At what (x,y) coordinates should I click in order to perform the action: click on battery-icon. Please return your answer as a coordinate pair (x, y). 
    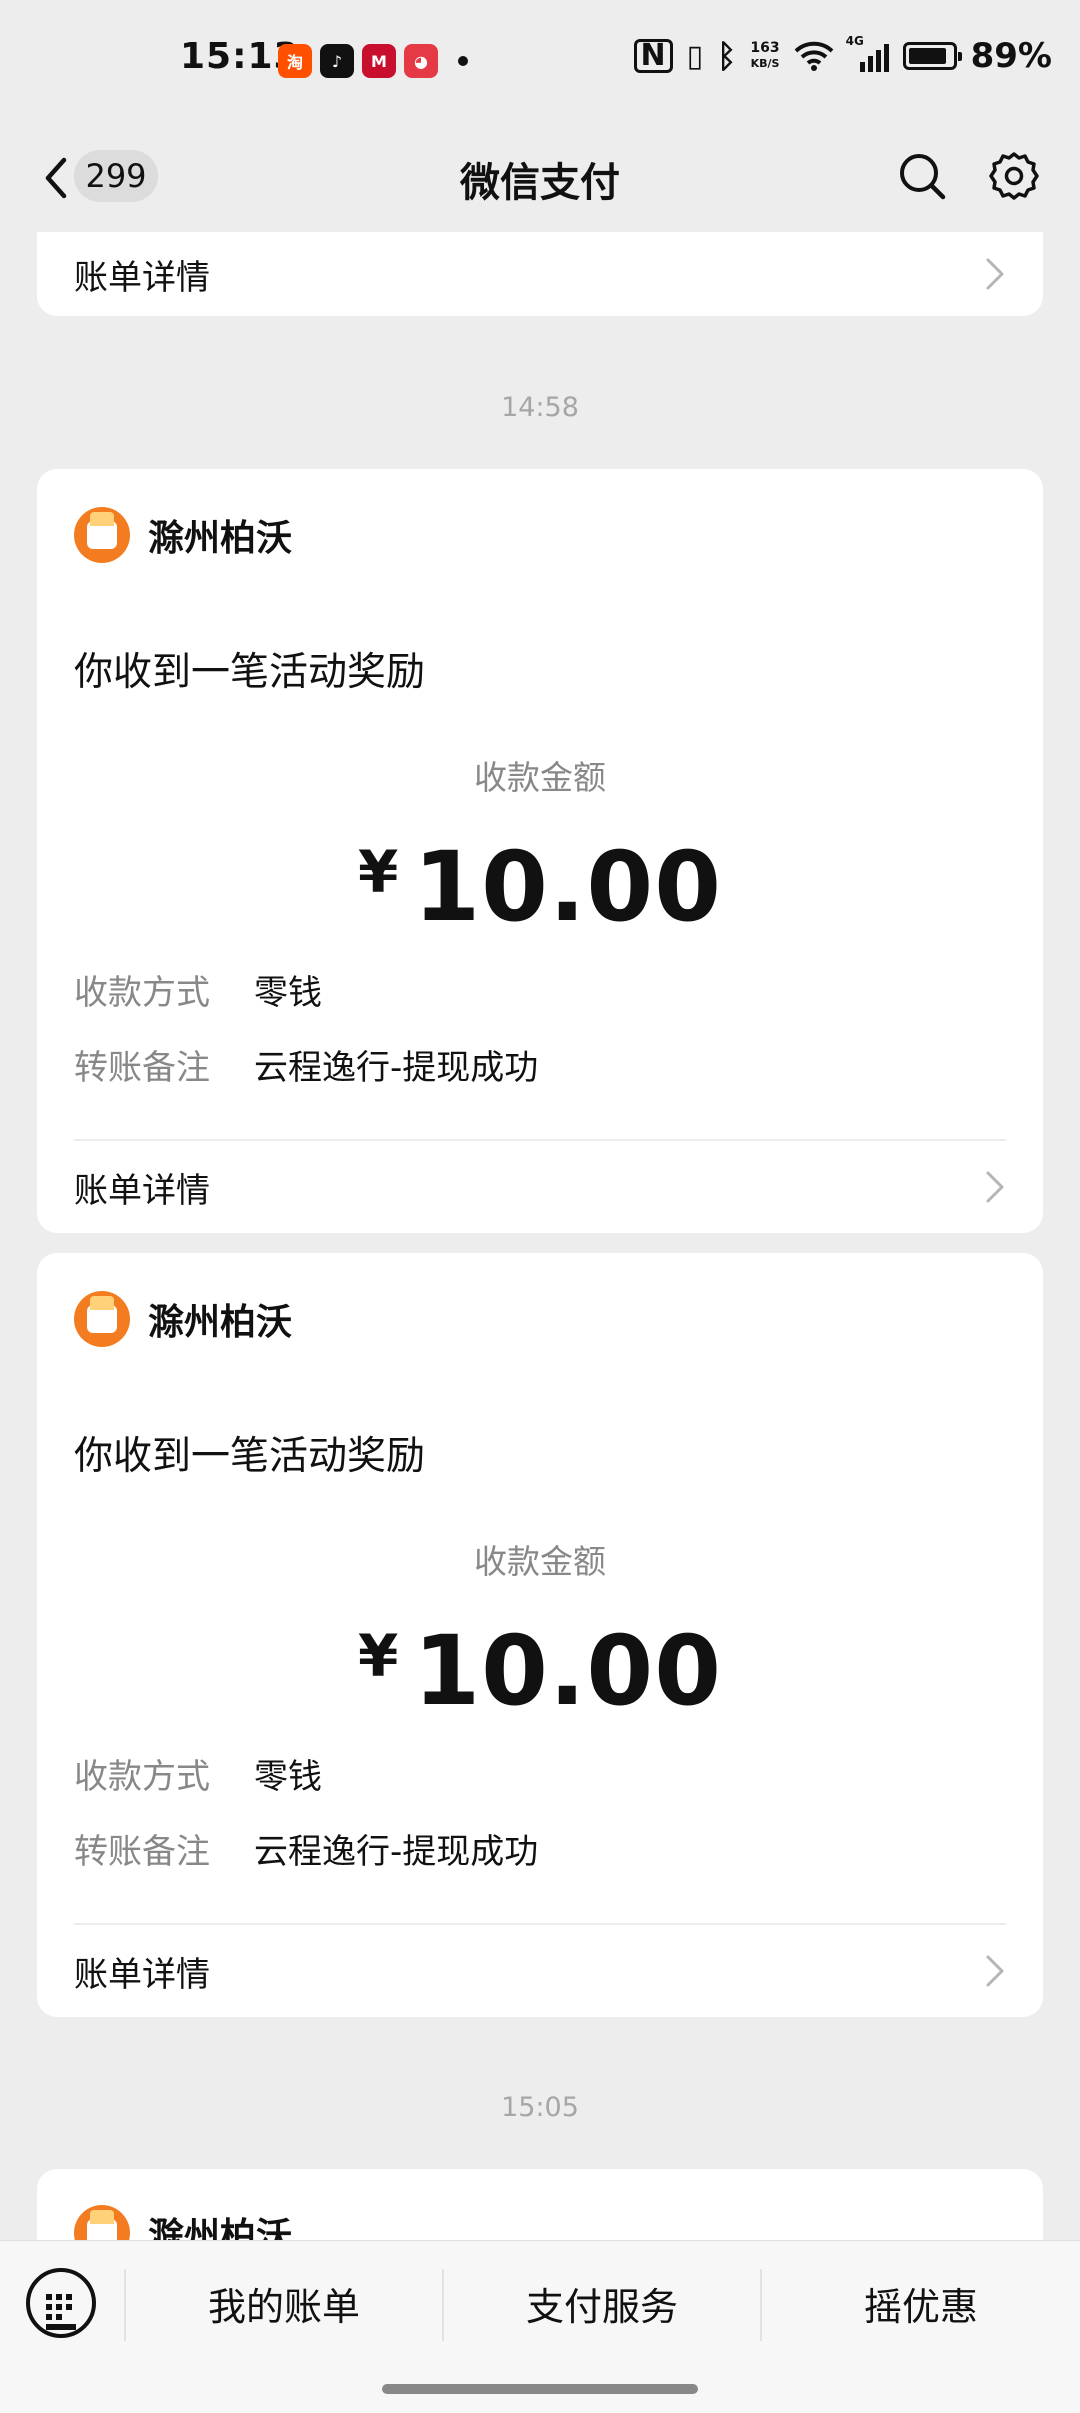
    Looking at the image, I should click on (932, 56).